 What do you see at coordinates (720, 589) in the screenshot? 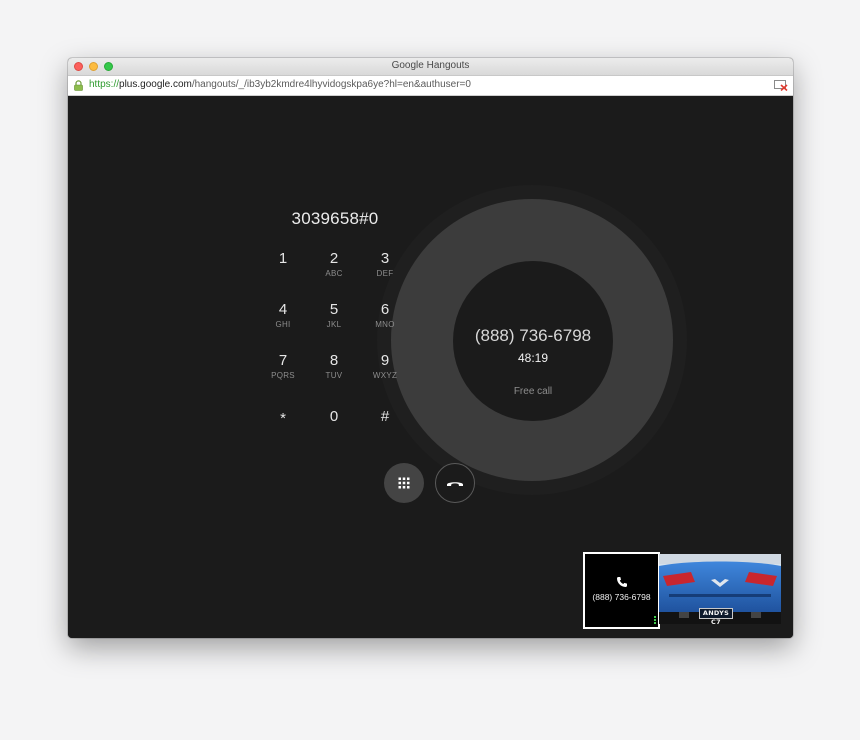
I see `video-participant-tile: ANDYS C7` at bounding box center [720, 589].